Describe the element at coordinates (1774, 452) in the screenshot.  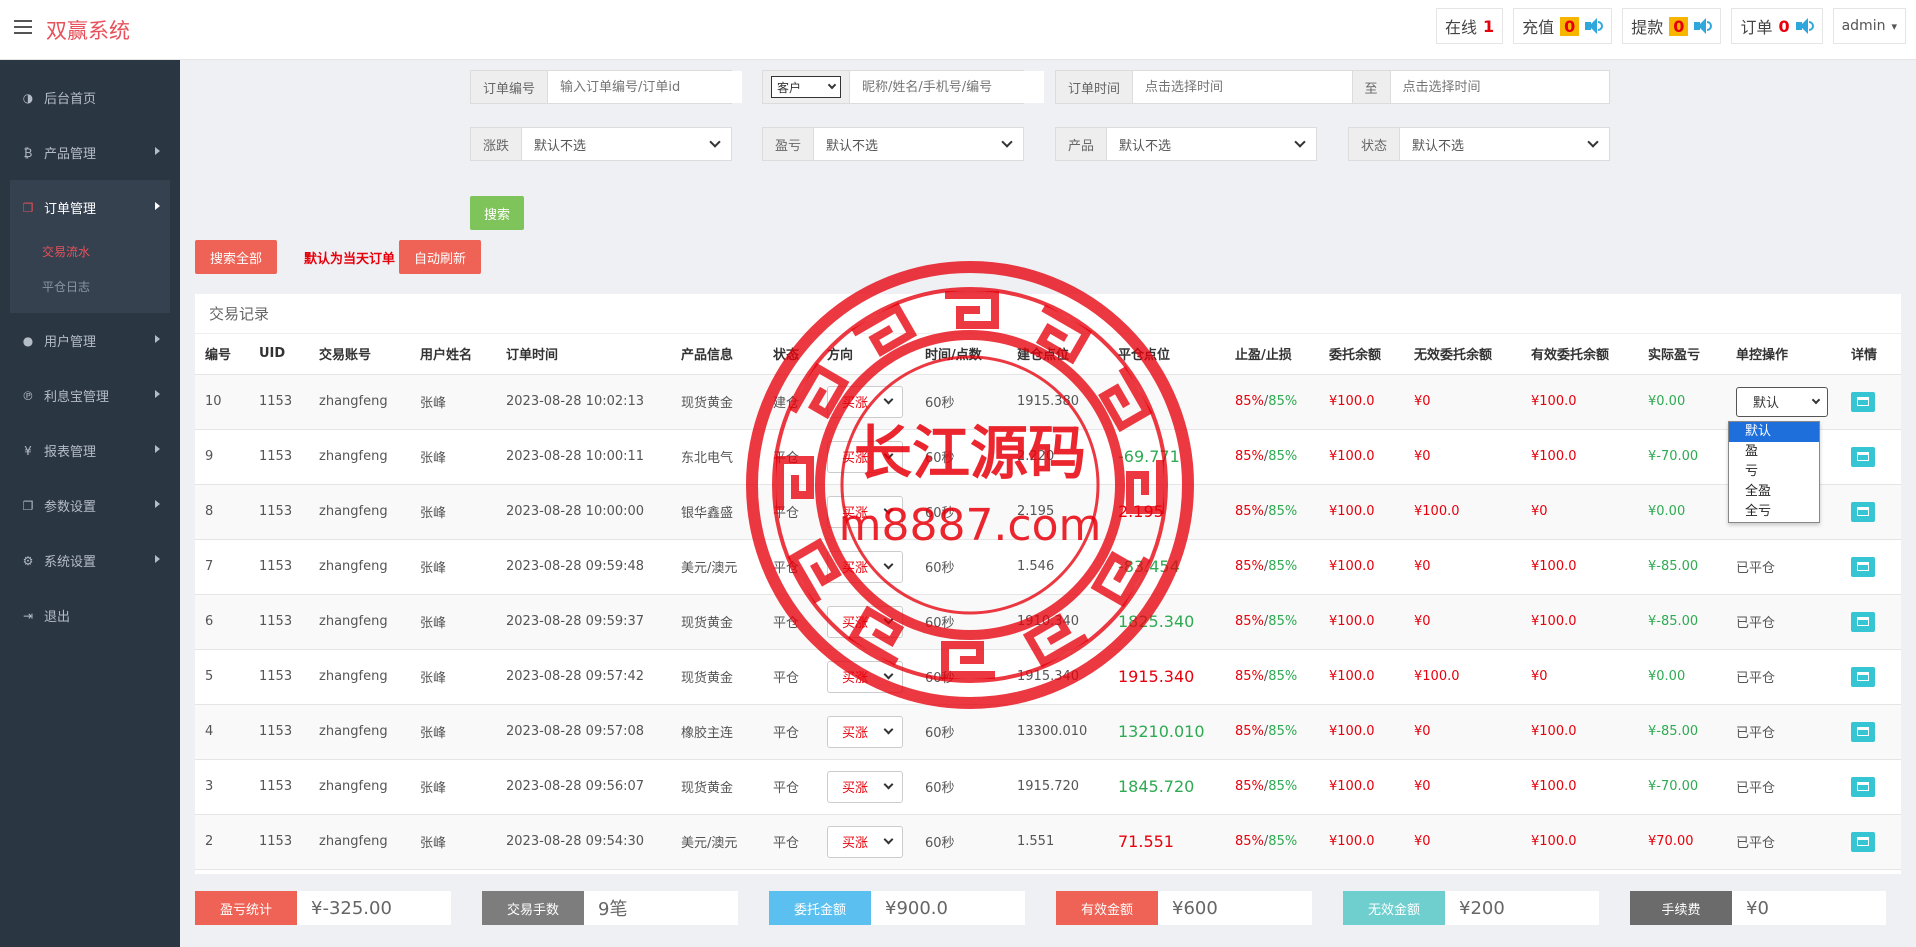
I see `control-option: 盈` at that location.